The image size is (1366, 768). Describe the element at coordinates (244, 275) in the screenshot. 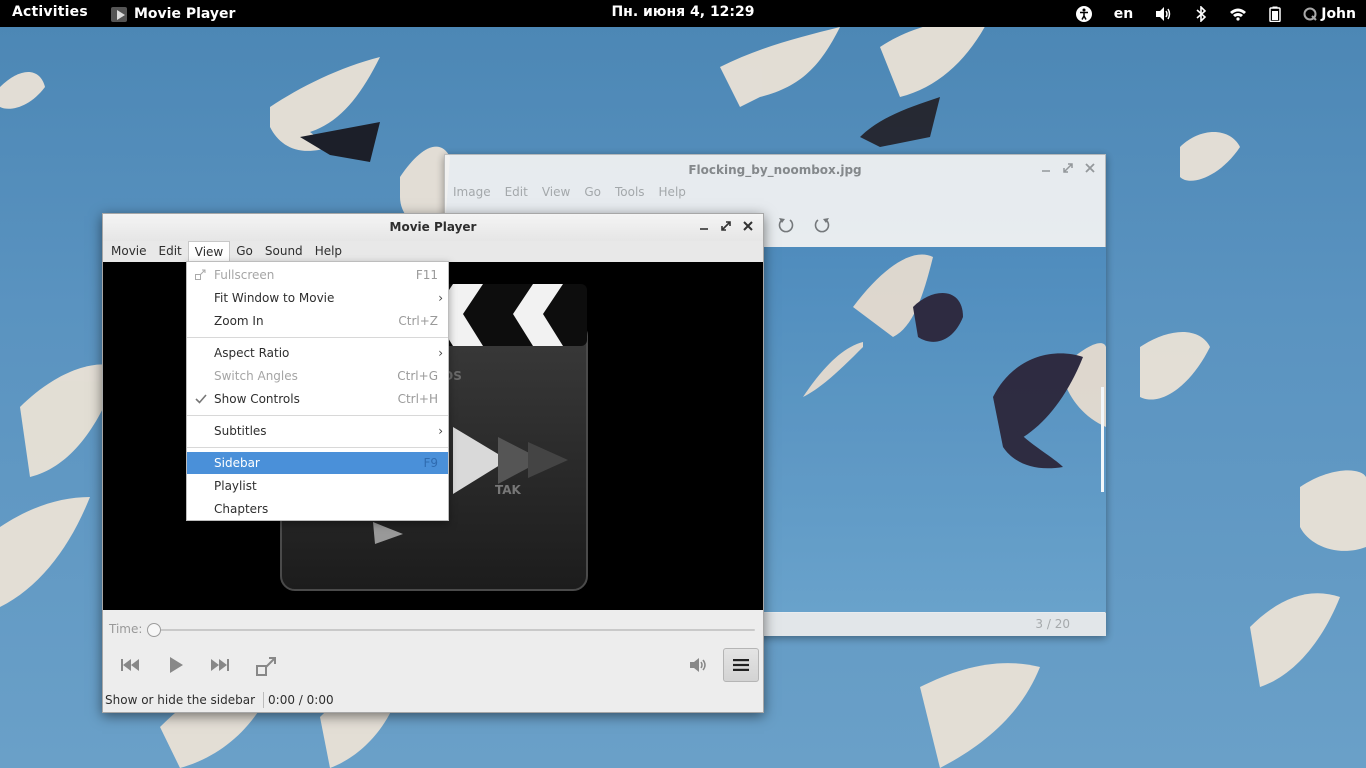

I see `menu-item-label: Fullscreen` at that location.